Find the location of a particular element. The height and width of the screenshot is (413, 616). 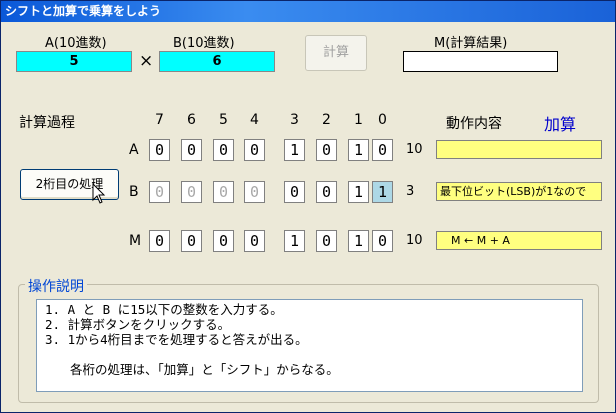

bit-column-header: 0 is located at coordinates (382, 120).